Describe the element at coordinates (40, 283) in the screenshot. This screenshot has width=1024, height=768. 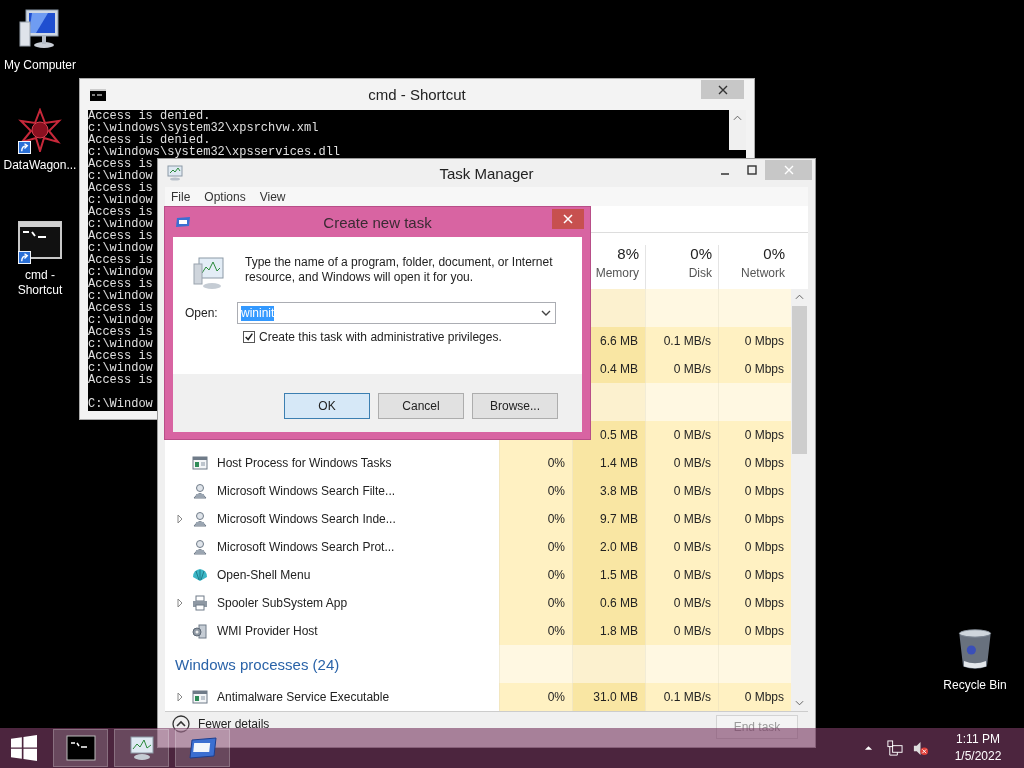
I see `icon-label: cmd - Shortcut` at that location.